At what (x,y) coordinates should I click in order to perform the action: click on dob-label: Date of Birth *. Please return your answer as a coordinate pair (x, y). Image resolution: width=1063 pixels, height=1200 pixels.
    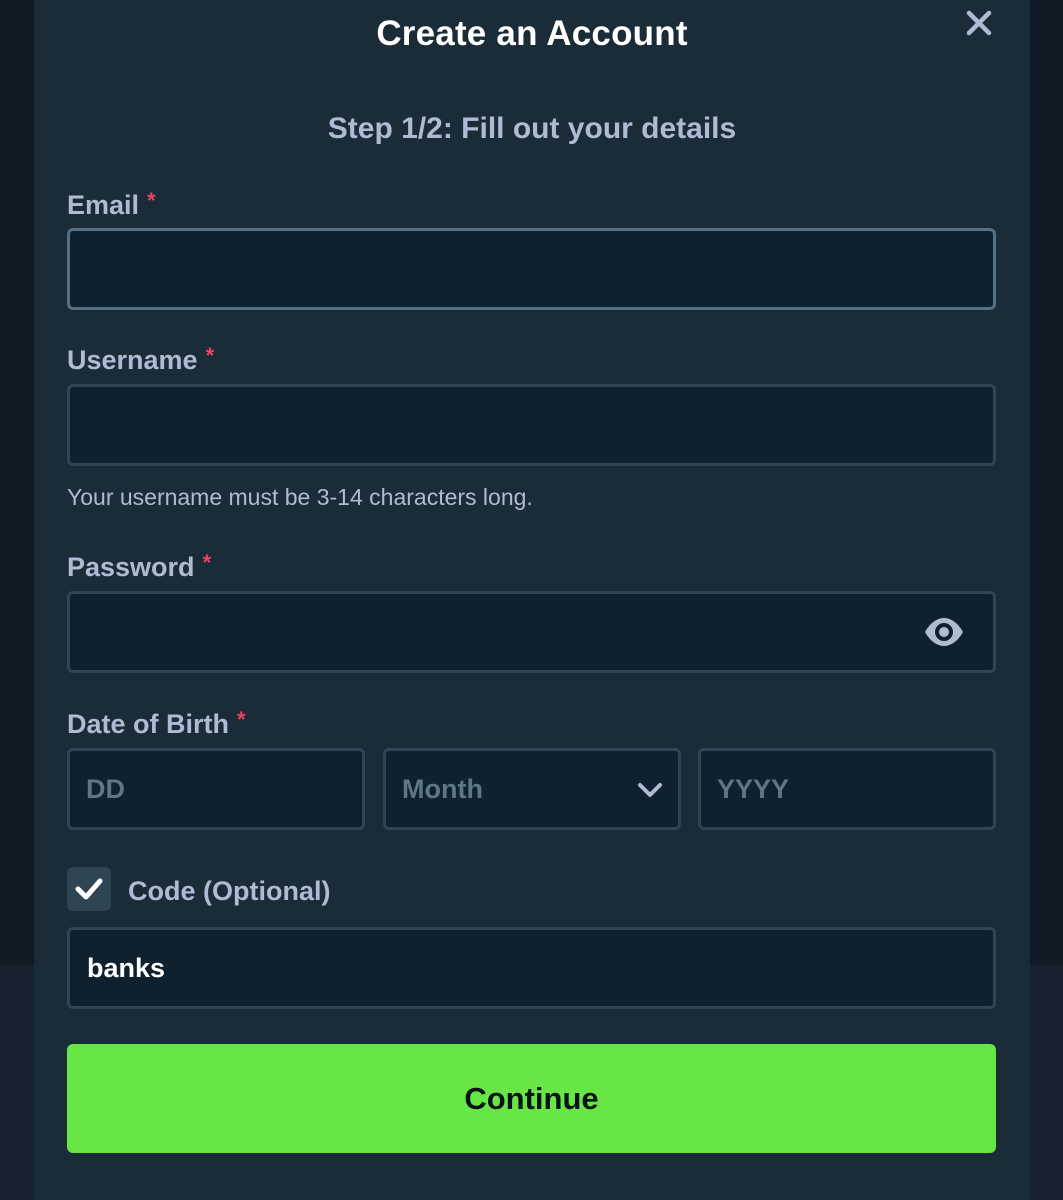
    Looking at the image, I should click on (156, 723).